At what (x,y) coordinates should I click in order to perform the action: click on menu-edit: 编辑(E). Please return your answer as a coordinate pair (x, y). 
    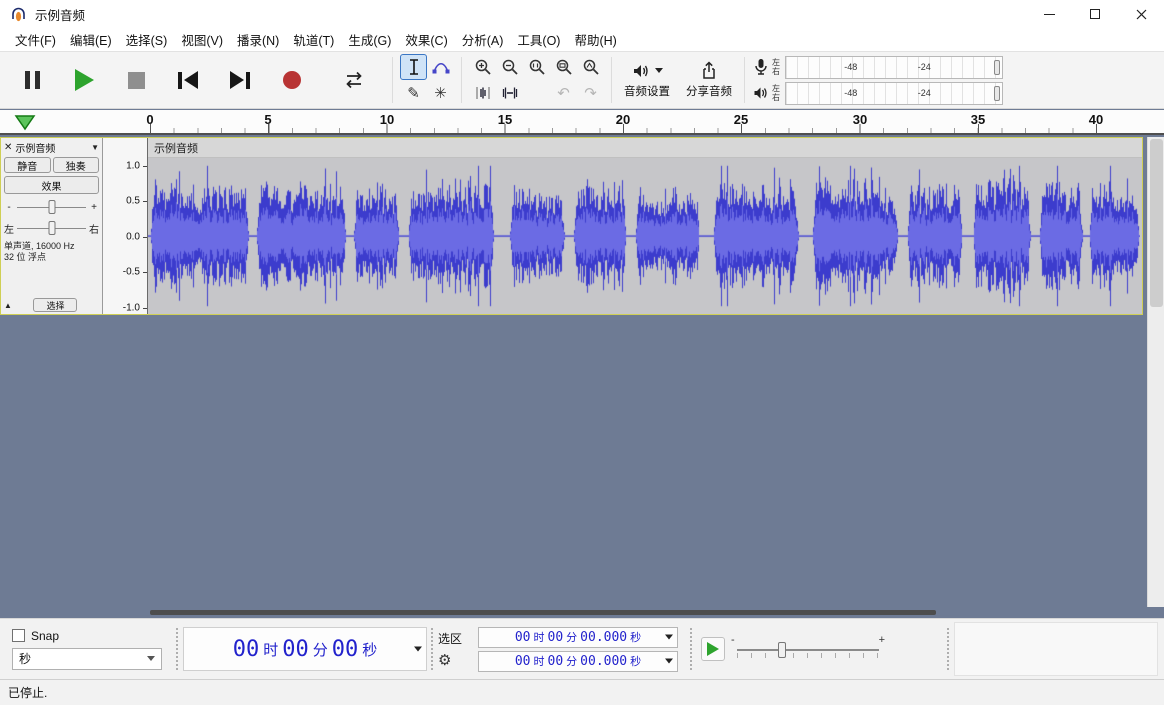
    Looking at the image, I should click on (91, 39).